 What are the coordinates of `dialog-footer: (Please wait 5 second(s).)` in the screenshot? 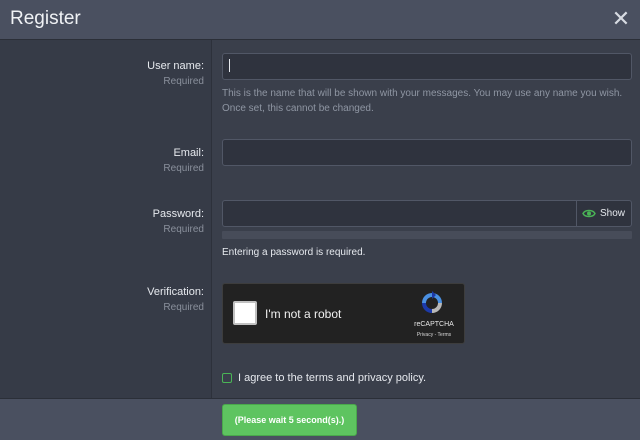 It's located at (320, 419).